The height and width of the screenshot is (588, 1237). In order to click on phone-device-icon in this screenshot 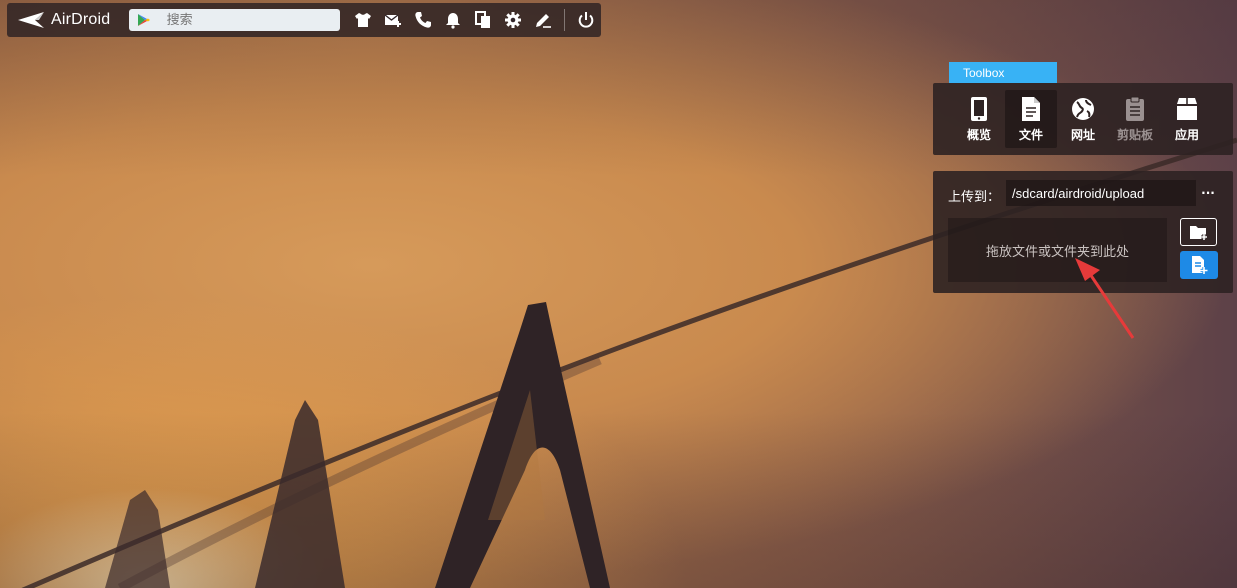, I will do `click(979, 108)`.